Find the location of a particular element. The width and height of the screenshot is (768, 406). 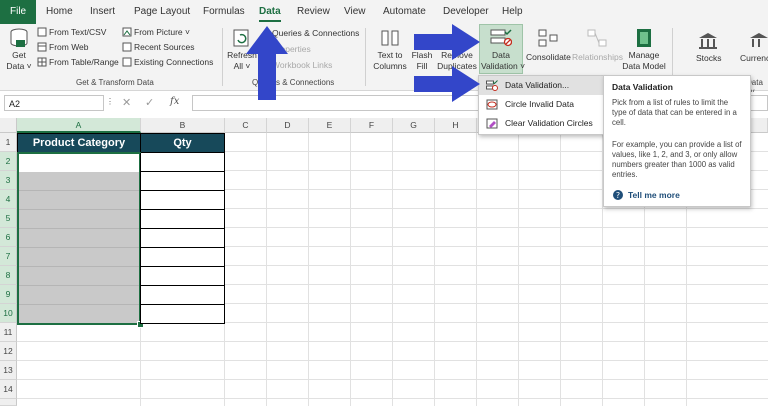

table-icon is located at coordinates (42, 62).